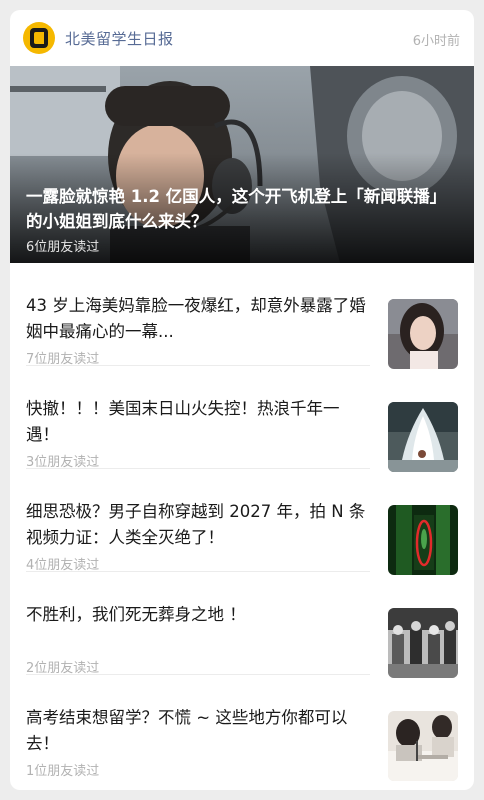 This screenshot has width=484, height=800. What do you see at coordinates (197, 525) in the screenshot?
I see `article-title: 细思恐极？男子自称穿越到 2027 年，拍 N 条视频力证：人类全灭绝了！` at bounding box center [197, 525].